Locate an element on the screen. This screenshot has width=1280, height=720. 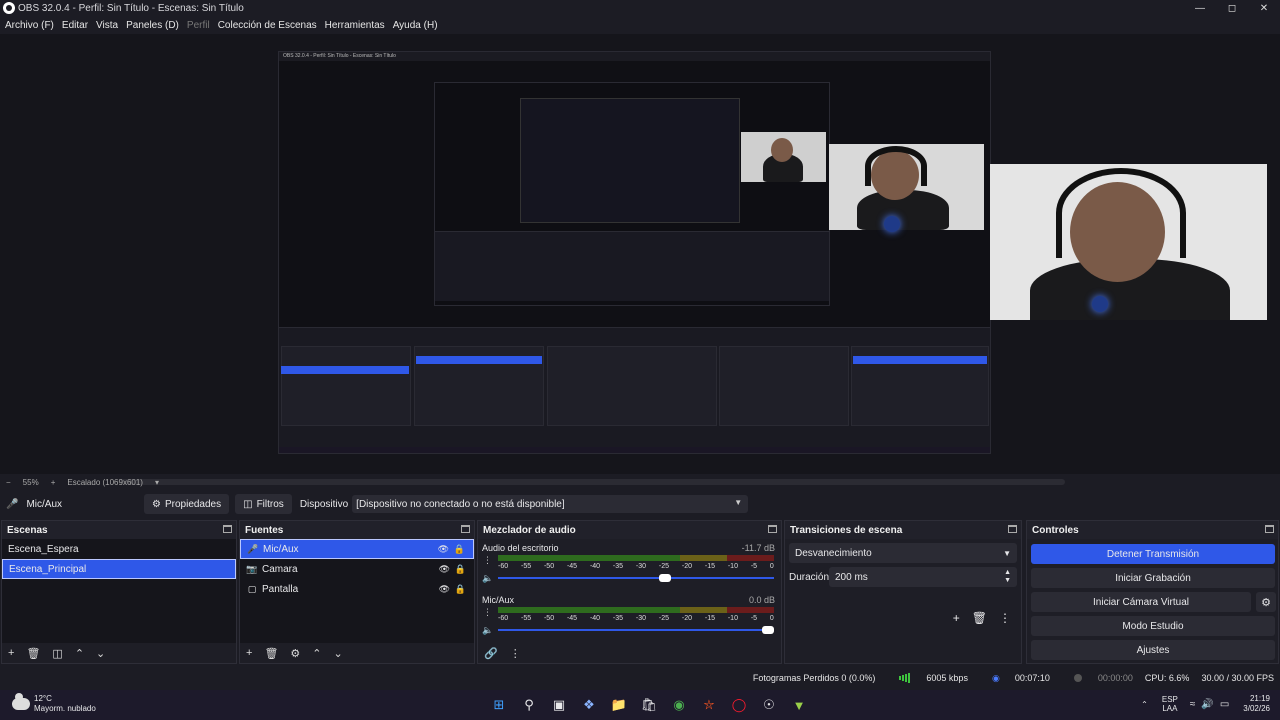
wifi-icon: ≈ is located at coordinates (1193, 704).